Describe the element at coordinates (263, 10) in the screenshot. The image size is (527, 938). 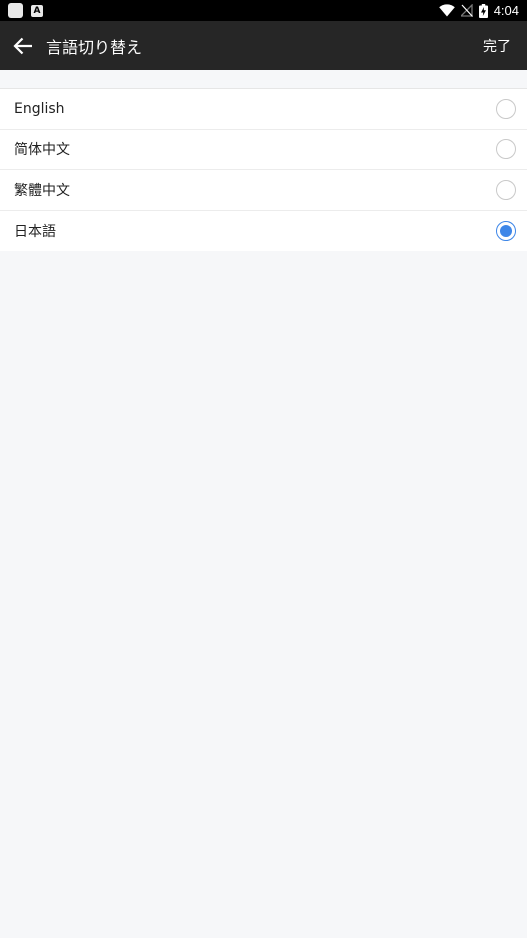
I see `status-bar: A 4:04` at that location.